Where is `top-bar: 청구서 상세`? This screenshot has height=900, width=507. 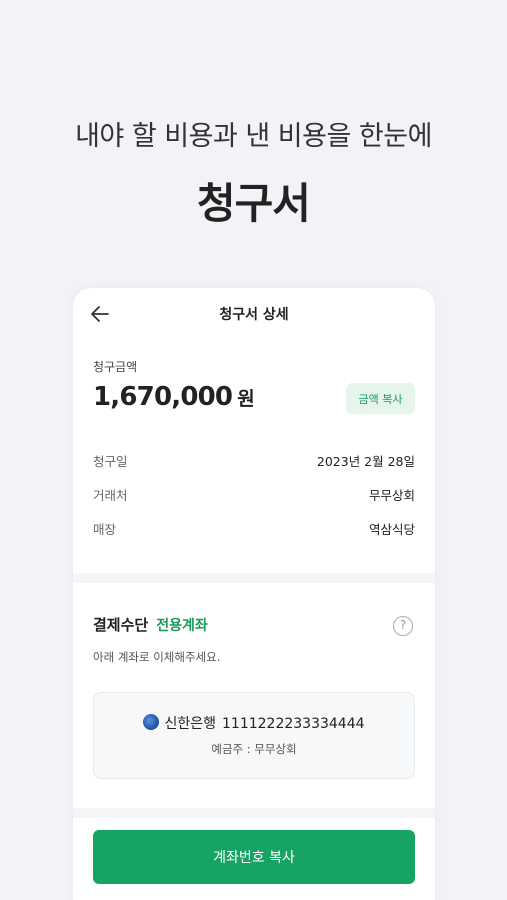 top-bar: 청구서 상세 is located at coordinates (254, 314).